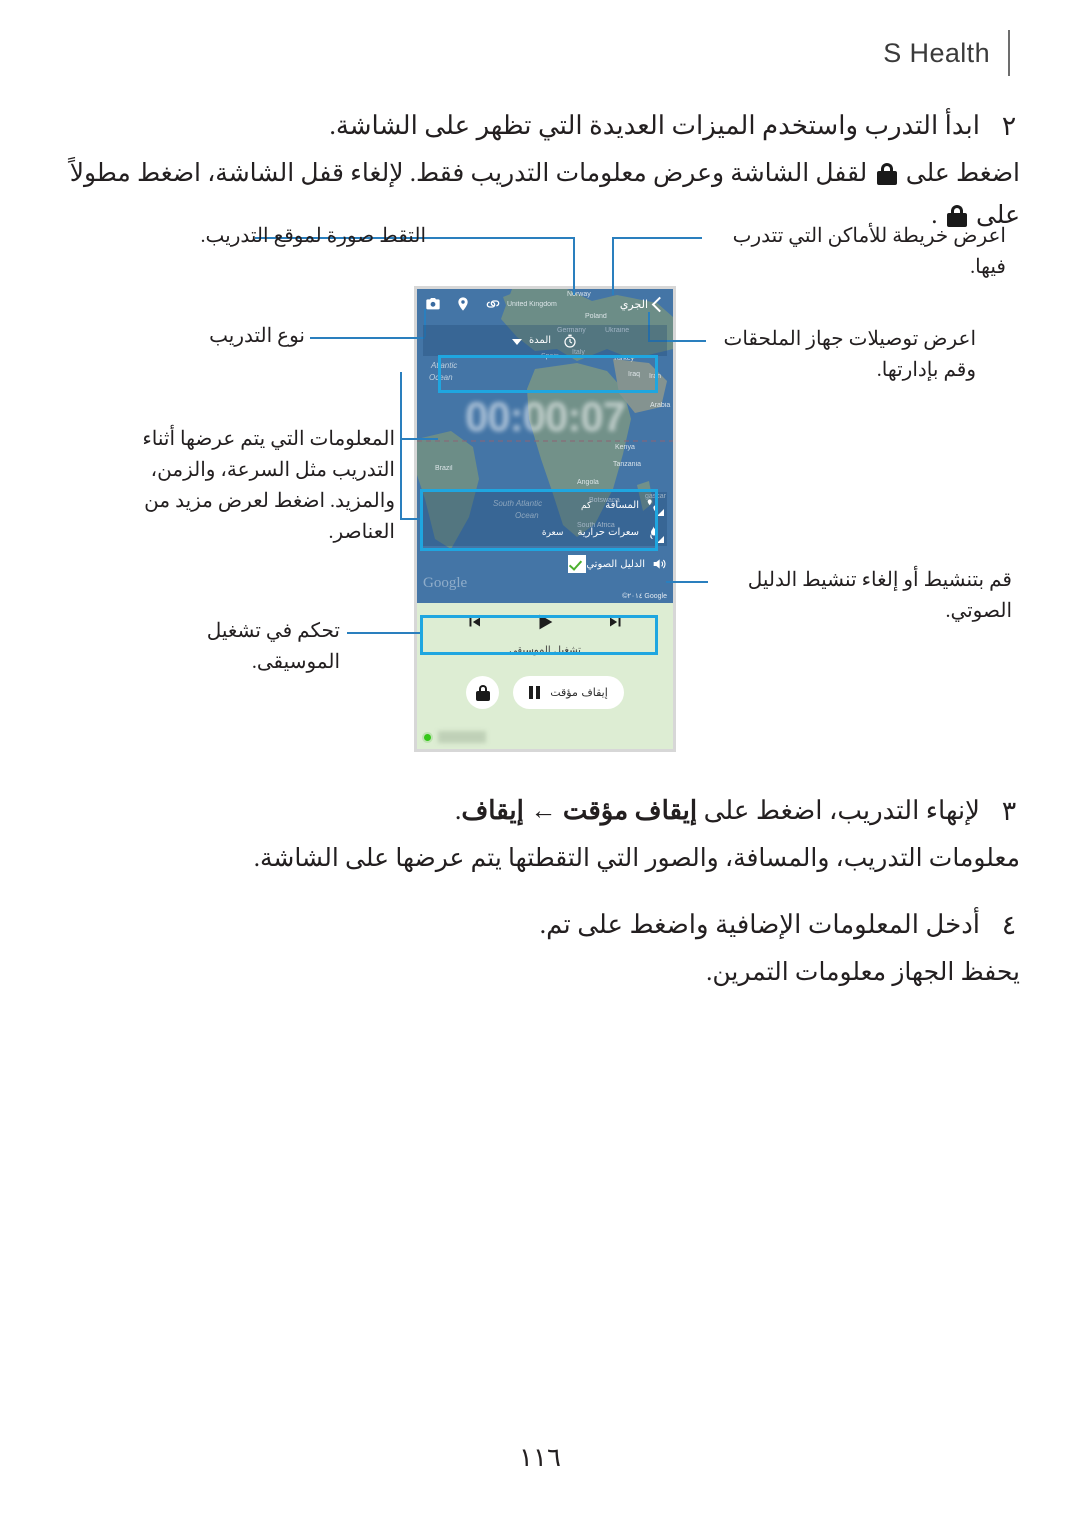 Image resolution: width=1080 pixels, height=1527 pixels. Describe the element at coordinates (624, 358) in the screenshot. I see `map-place-label: Turkey` at that location.